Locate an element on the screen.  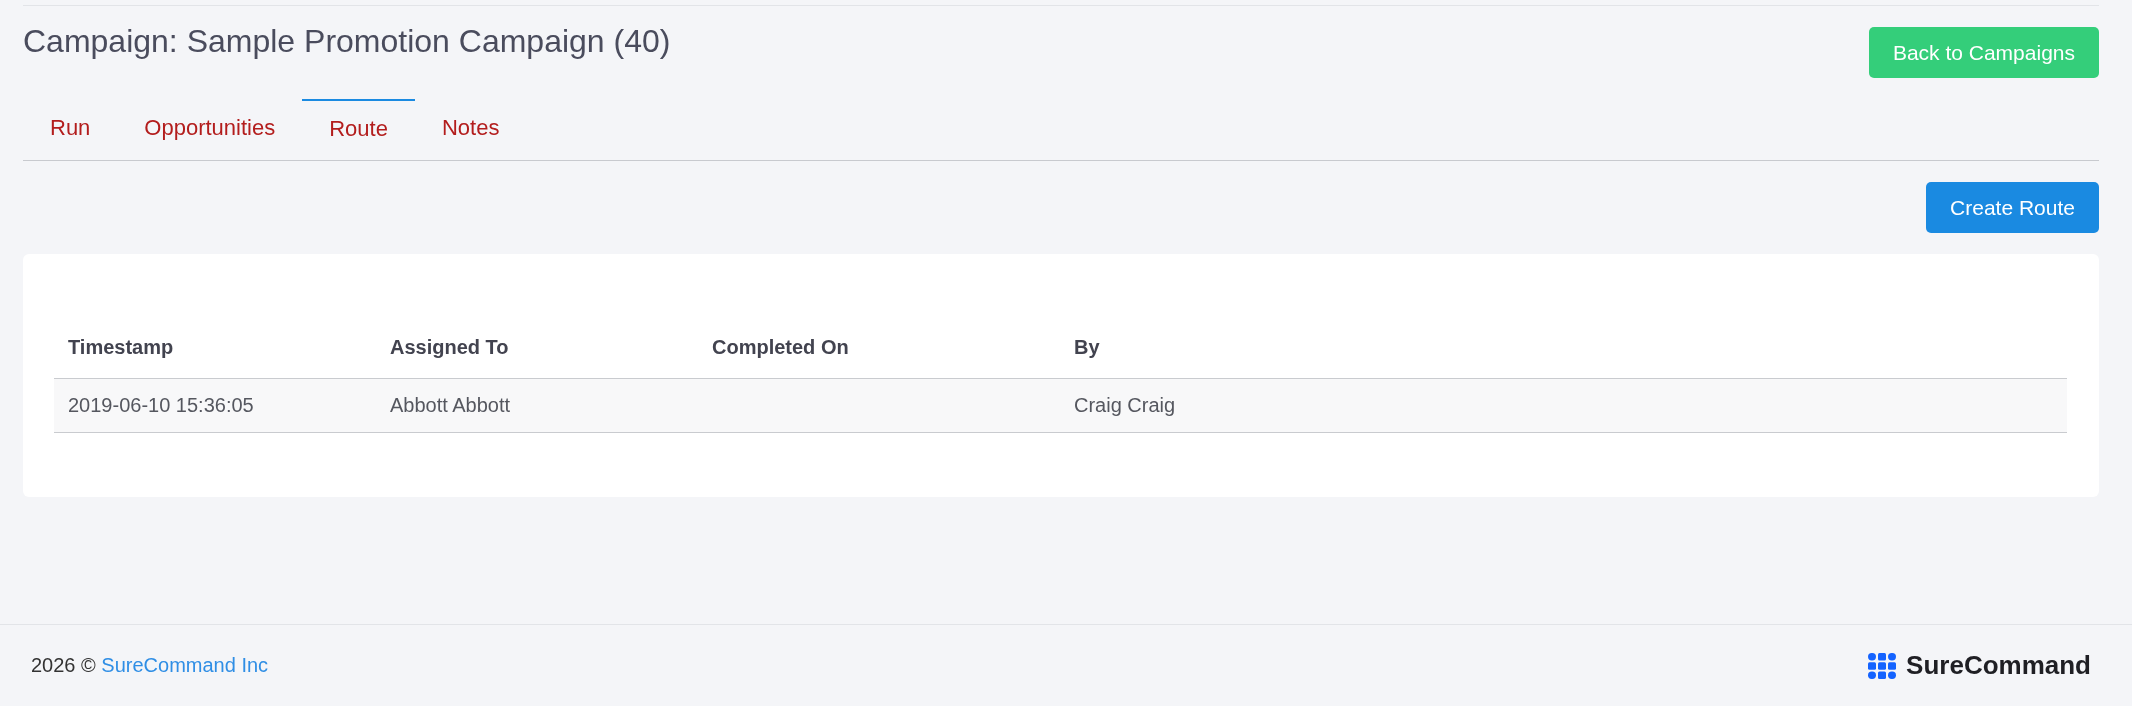
company-link: SureCommand Inc is located at coordinates (185, 665).